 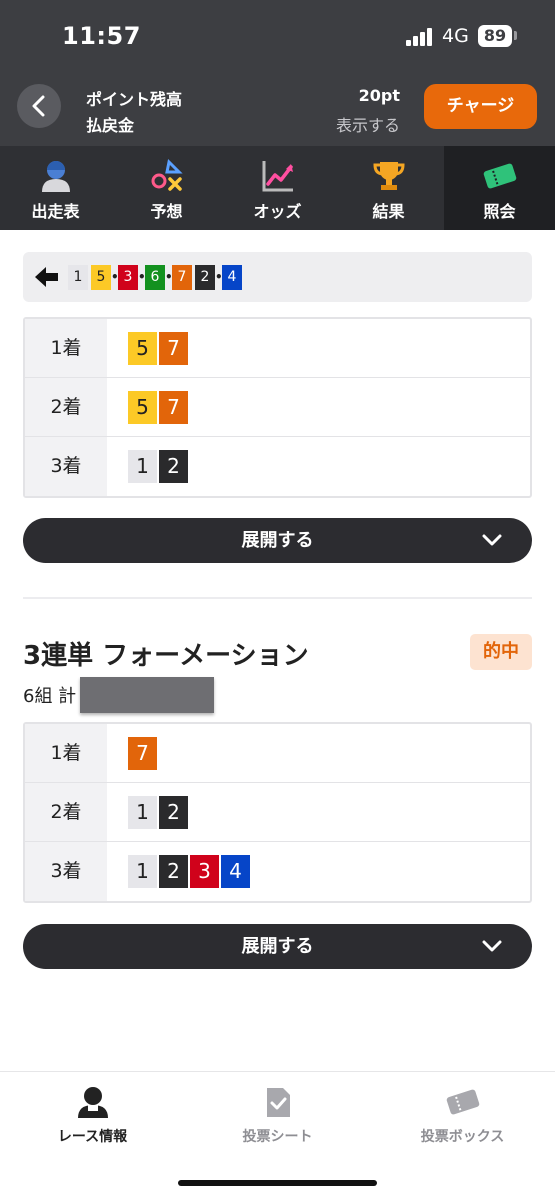 I want to click on home-indicator, so click(x=277, y=1183).